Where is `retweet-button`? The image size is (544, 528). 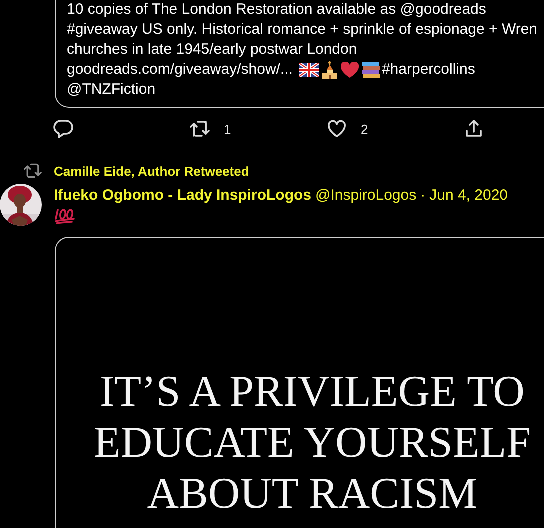 retweet-button is located at coordinates (200, 129).